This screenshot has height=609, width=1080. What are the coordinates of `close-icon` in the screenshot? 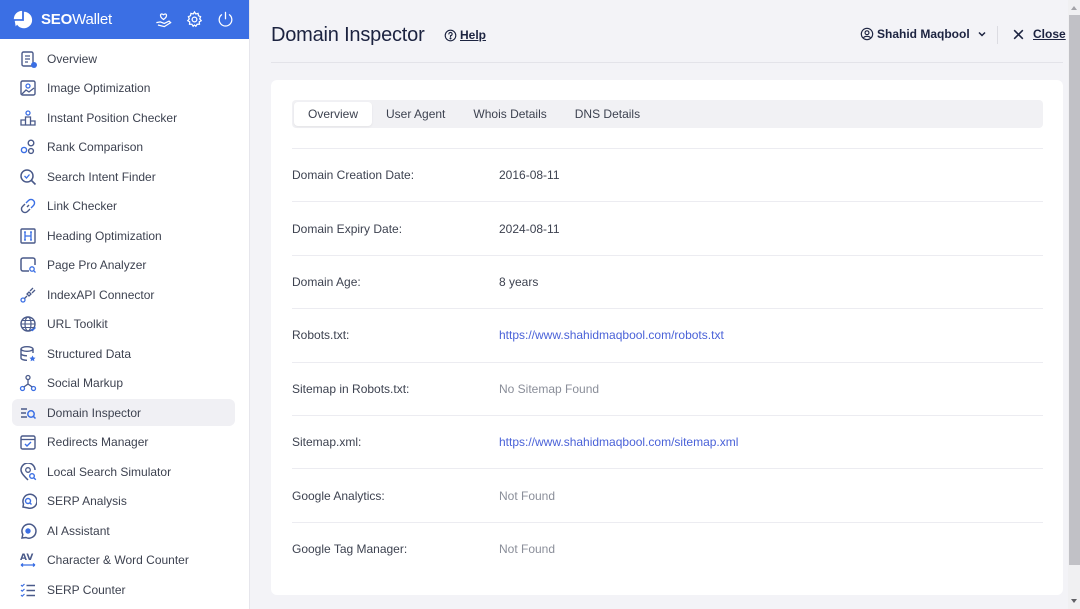 It's located at (1018, 34).